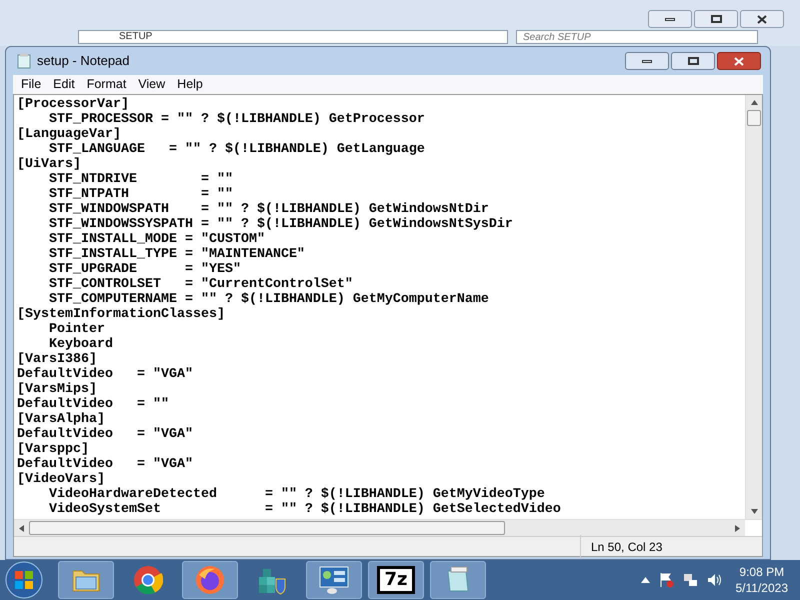 This screenshot has height=600, width=800. What do you see at coordinates (200, 284) in the screenshot?
I see `code-line: STF_CONTROLSET = "CurrentControlSet"` at bounding box center [200, 284].